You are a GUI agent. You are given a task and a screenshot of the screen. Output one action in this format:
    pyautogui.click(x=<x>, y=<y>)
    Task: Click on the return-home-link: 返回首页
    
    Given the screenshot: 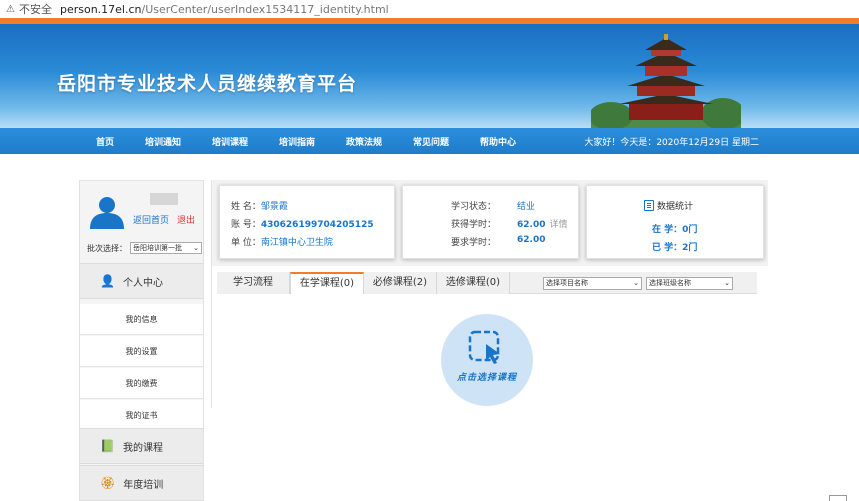 What is the action you would take?
    pyautogui.click(x=151, y=221)
    